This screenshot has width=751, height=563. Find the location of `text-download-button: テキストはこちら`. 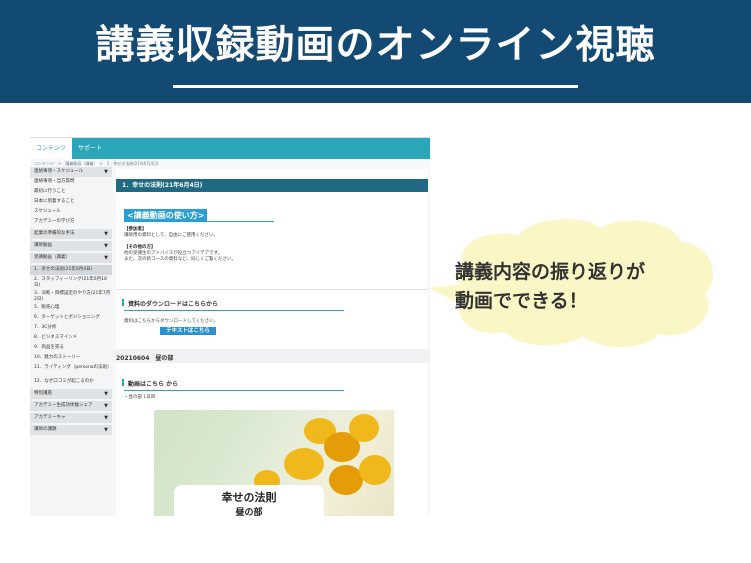

text-download-button: テキストはこちら is located at coordinates (188, 331).